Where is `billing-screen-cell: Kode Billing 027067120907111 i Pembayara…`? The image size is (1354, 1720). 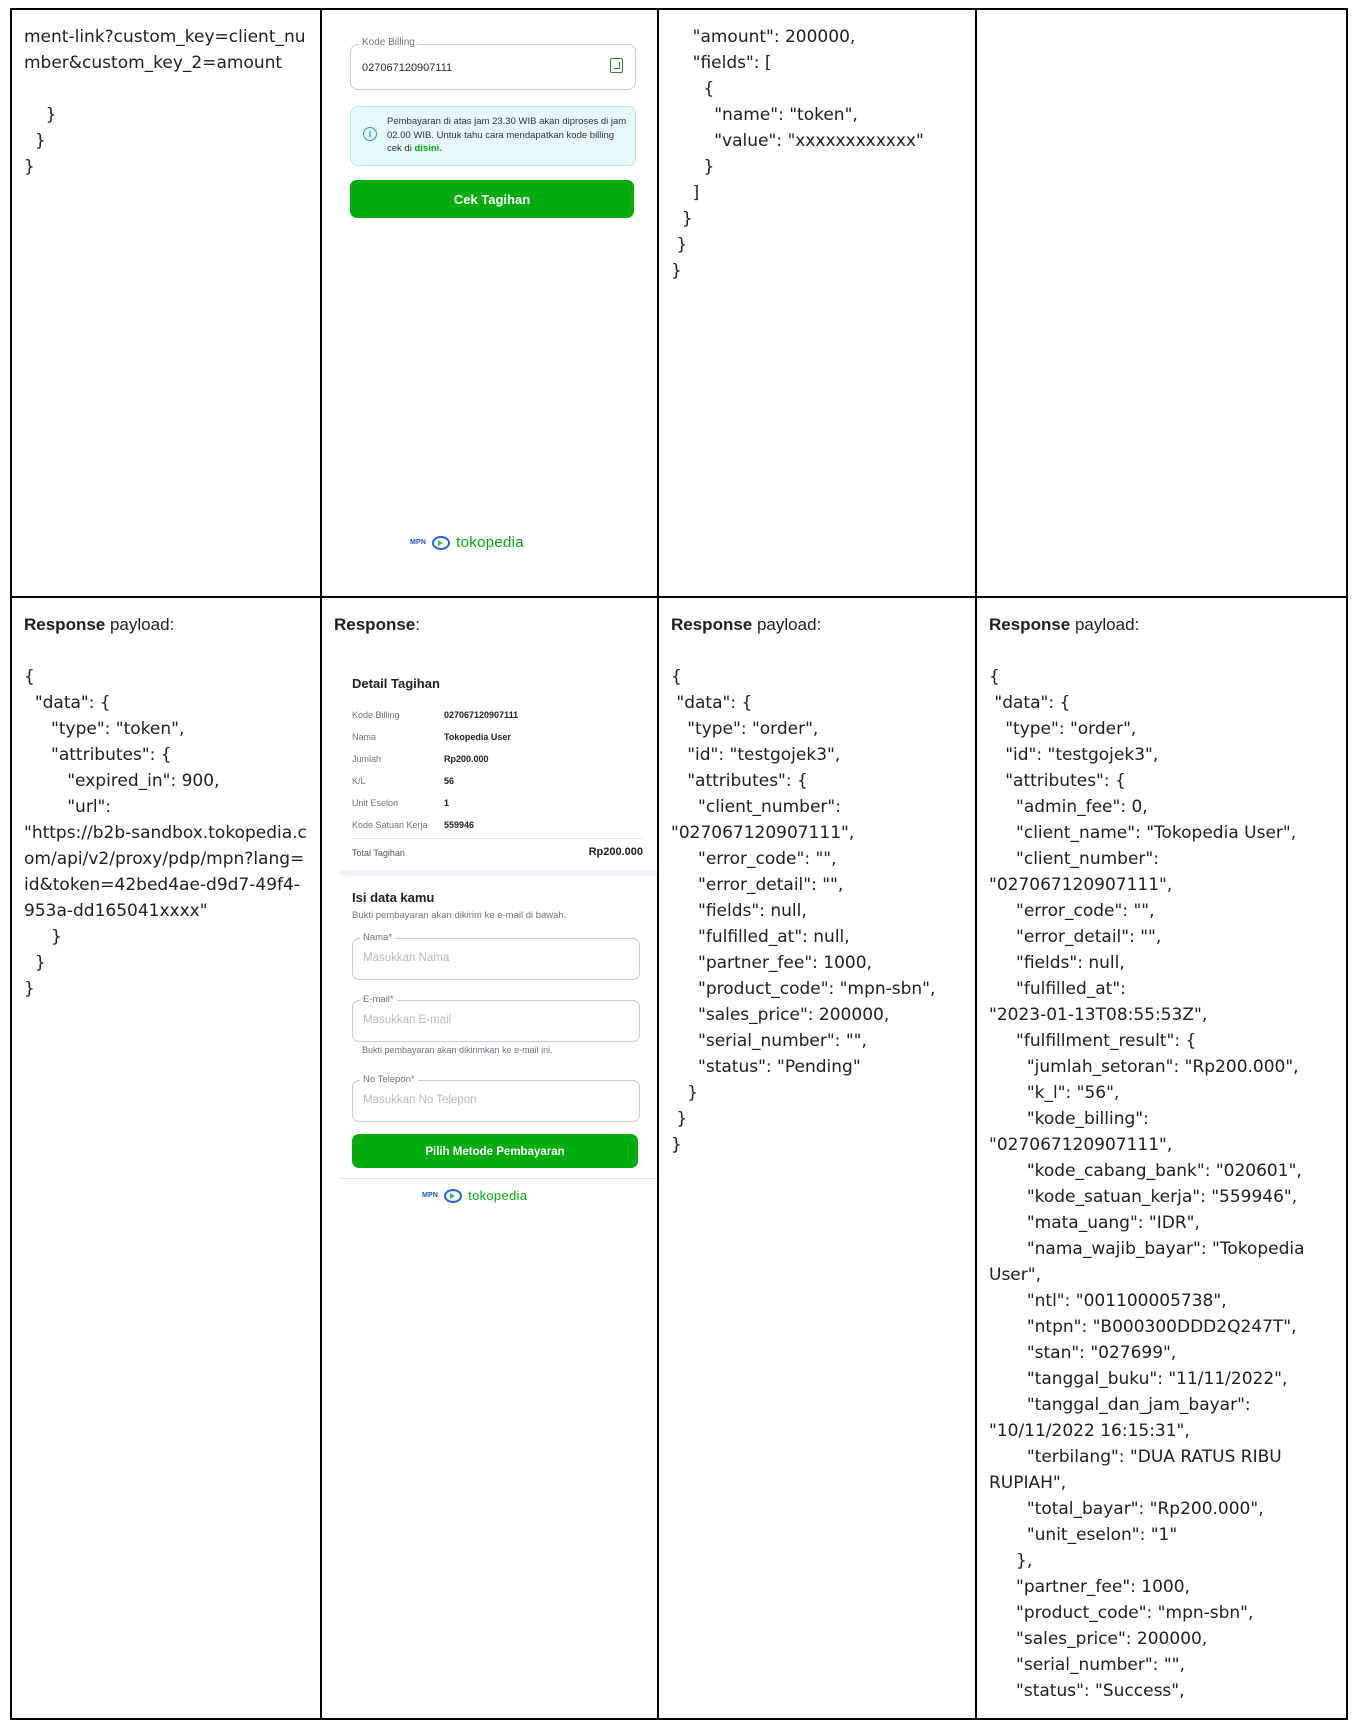
billing-screen-cell: Kode Billing 027067120907111 i Pembayara… is located at coordinates (489, 303).